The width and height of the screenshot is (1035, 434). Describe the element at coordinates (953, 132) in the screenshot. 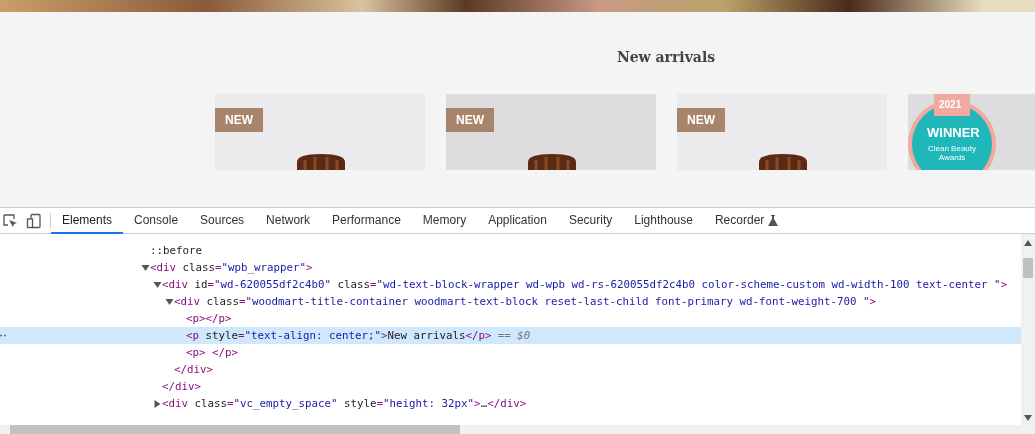

I see `award-title: WINNER` at that location.